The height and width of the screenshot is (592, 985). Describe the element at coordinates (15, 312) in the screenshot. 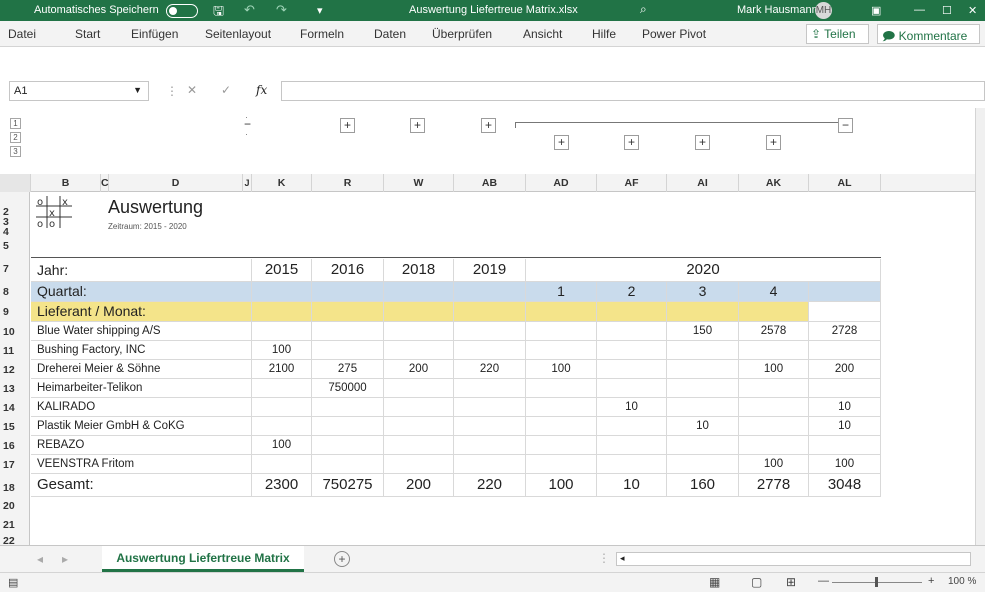

I see `row-header: 9` at that location.